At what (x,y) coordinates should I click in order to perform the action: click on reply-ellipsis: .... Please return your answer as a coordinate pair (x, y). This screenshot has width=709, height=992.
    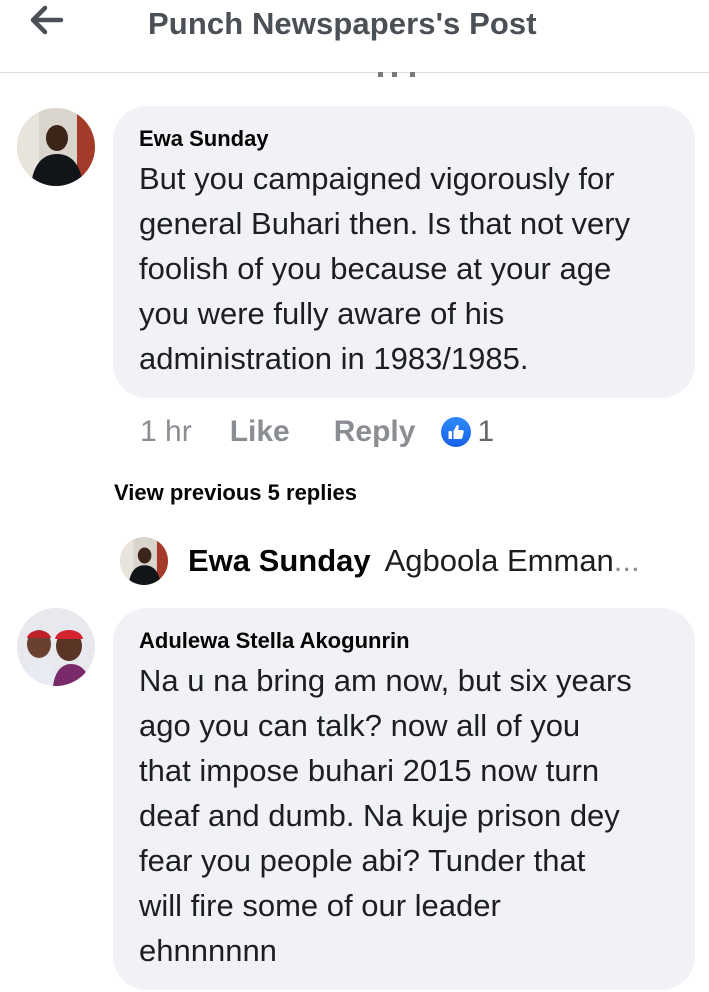
    Looking at the image, I should click on (626, 560).